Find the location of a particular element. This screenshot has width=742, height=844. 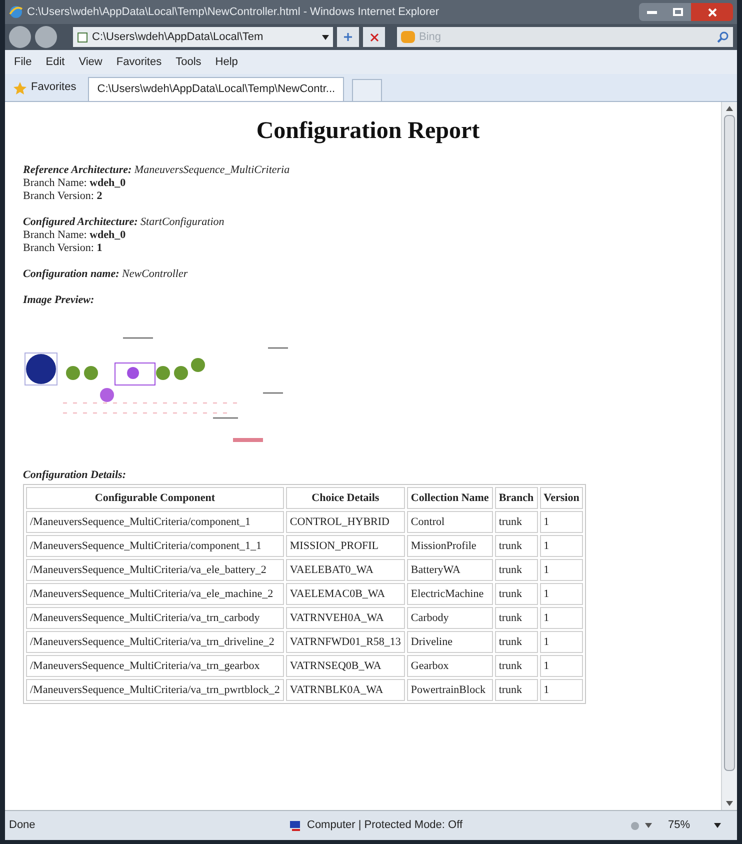

scroll-down-icon is located at coordinates (729, 803).